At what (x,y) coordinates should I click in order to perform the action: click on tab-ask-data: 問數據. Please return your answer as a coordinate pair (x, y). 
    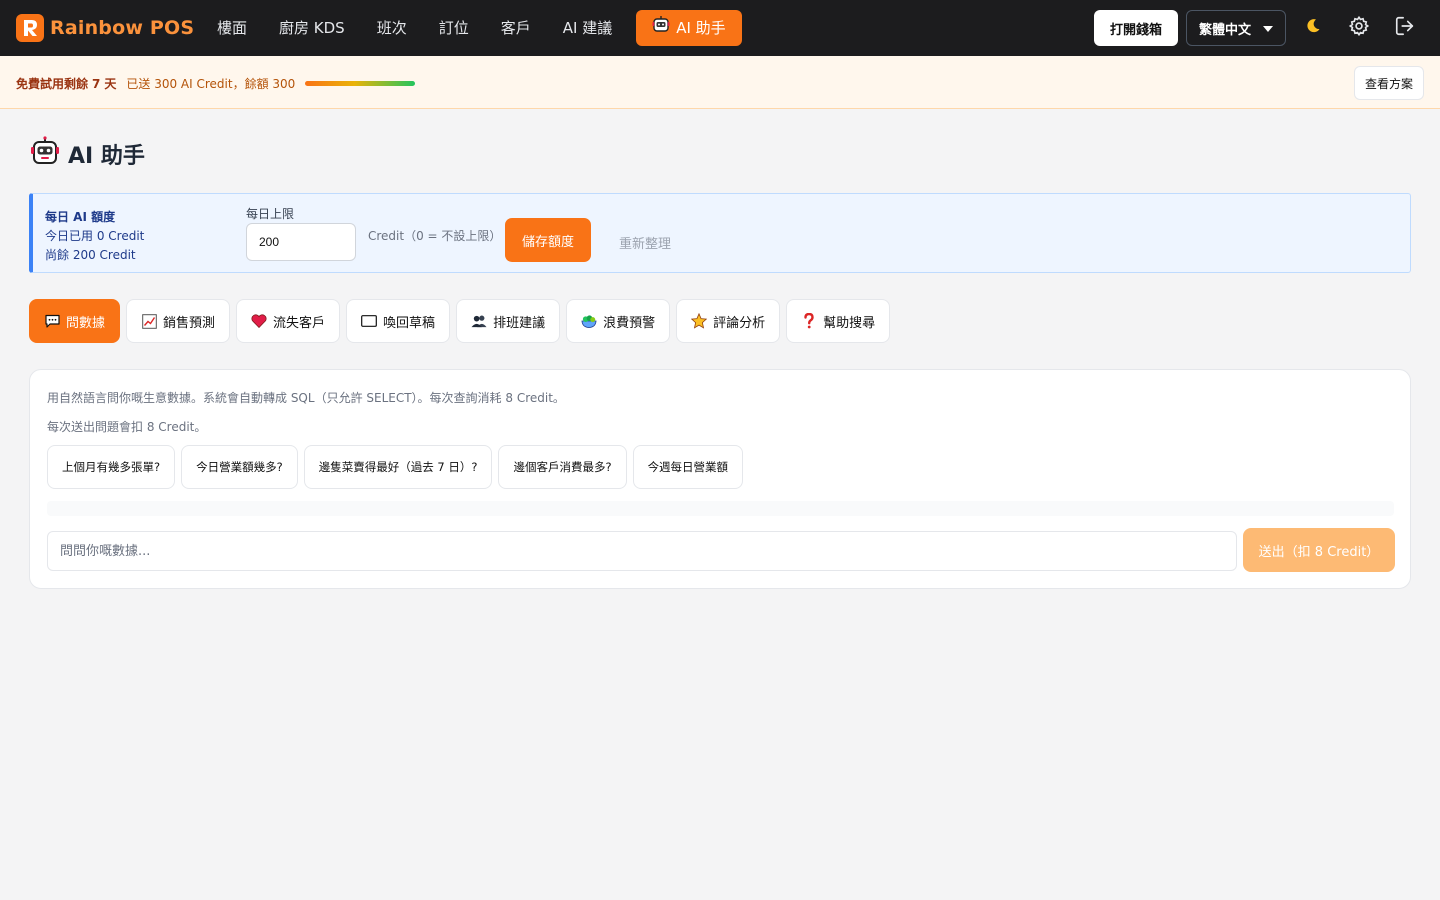
    Looking at the image, I should click on (75, 321).